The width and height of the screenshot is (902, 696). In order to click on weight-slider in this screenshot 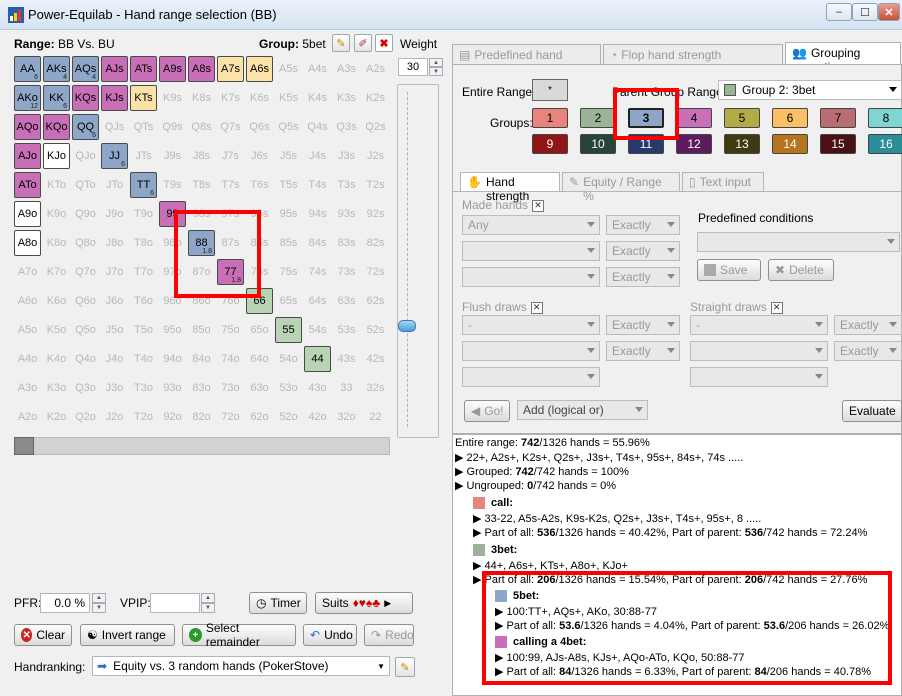, I will do `click(418, 261)`.